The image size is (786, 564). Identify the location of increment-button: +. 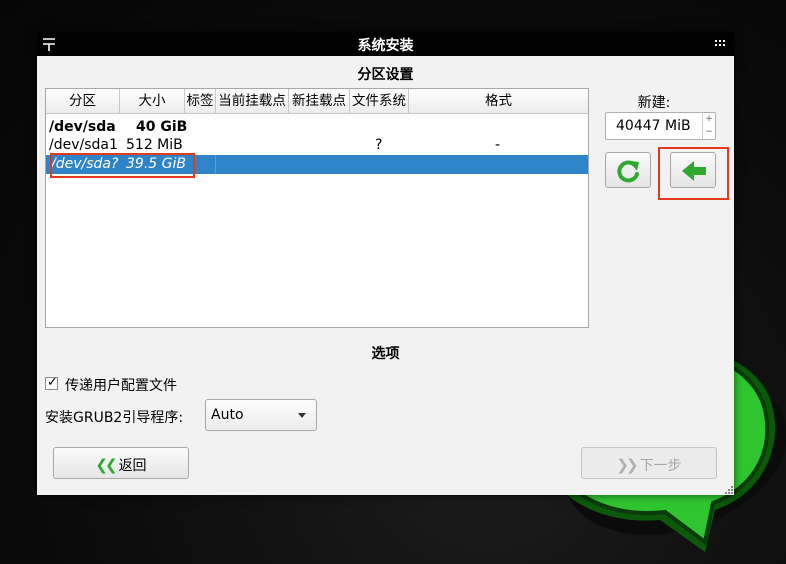
(709, 119).